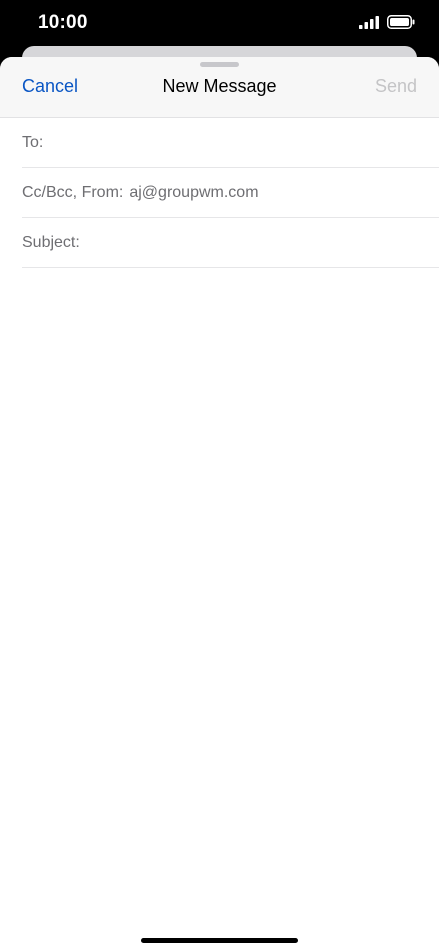 The image size is (439, 952). I want to click on sheet-grabber, so click(219, 64).